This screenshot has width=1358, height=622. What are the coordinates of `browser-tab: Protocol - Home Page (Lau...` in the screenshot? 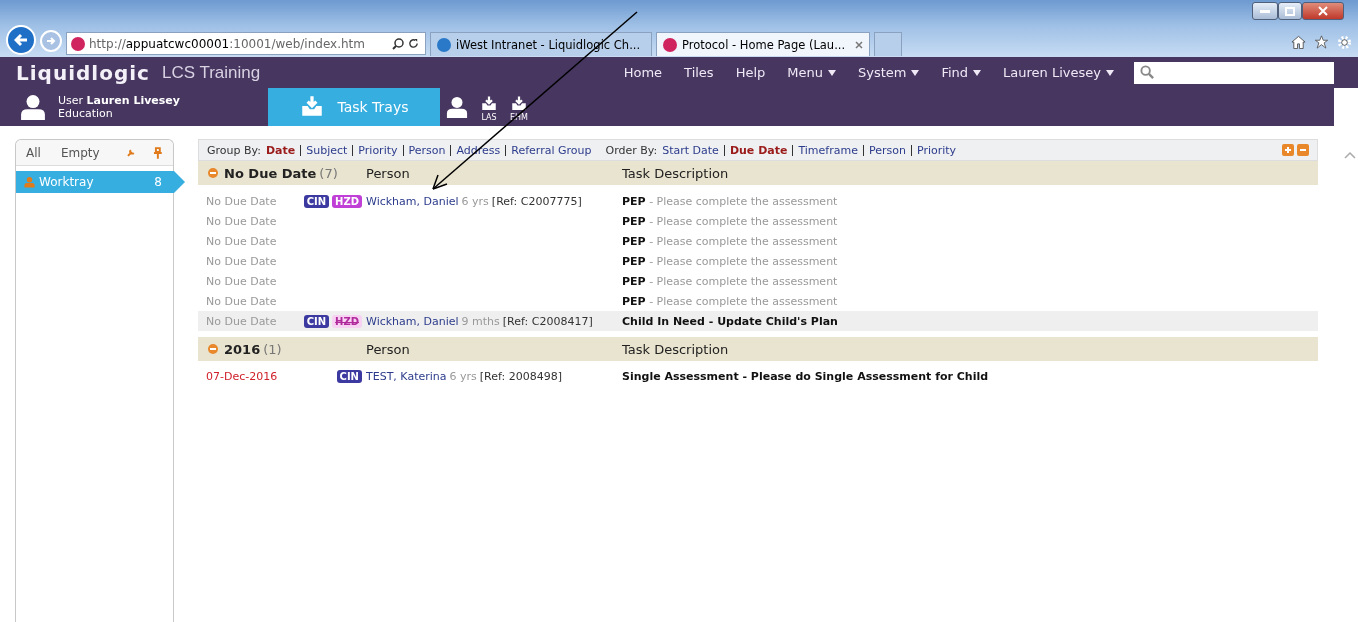 It's located at (763, 44).